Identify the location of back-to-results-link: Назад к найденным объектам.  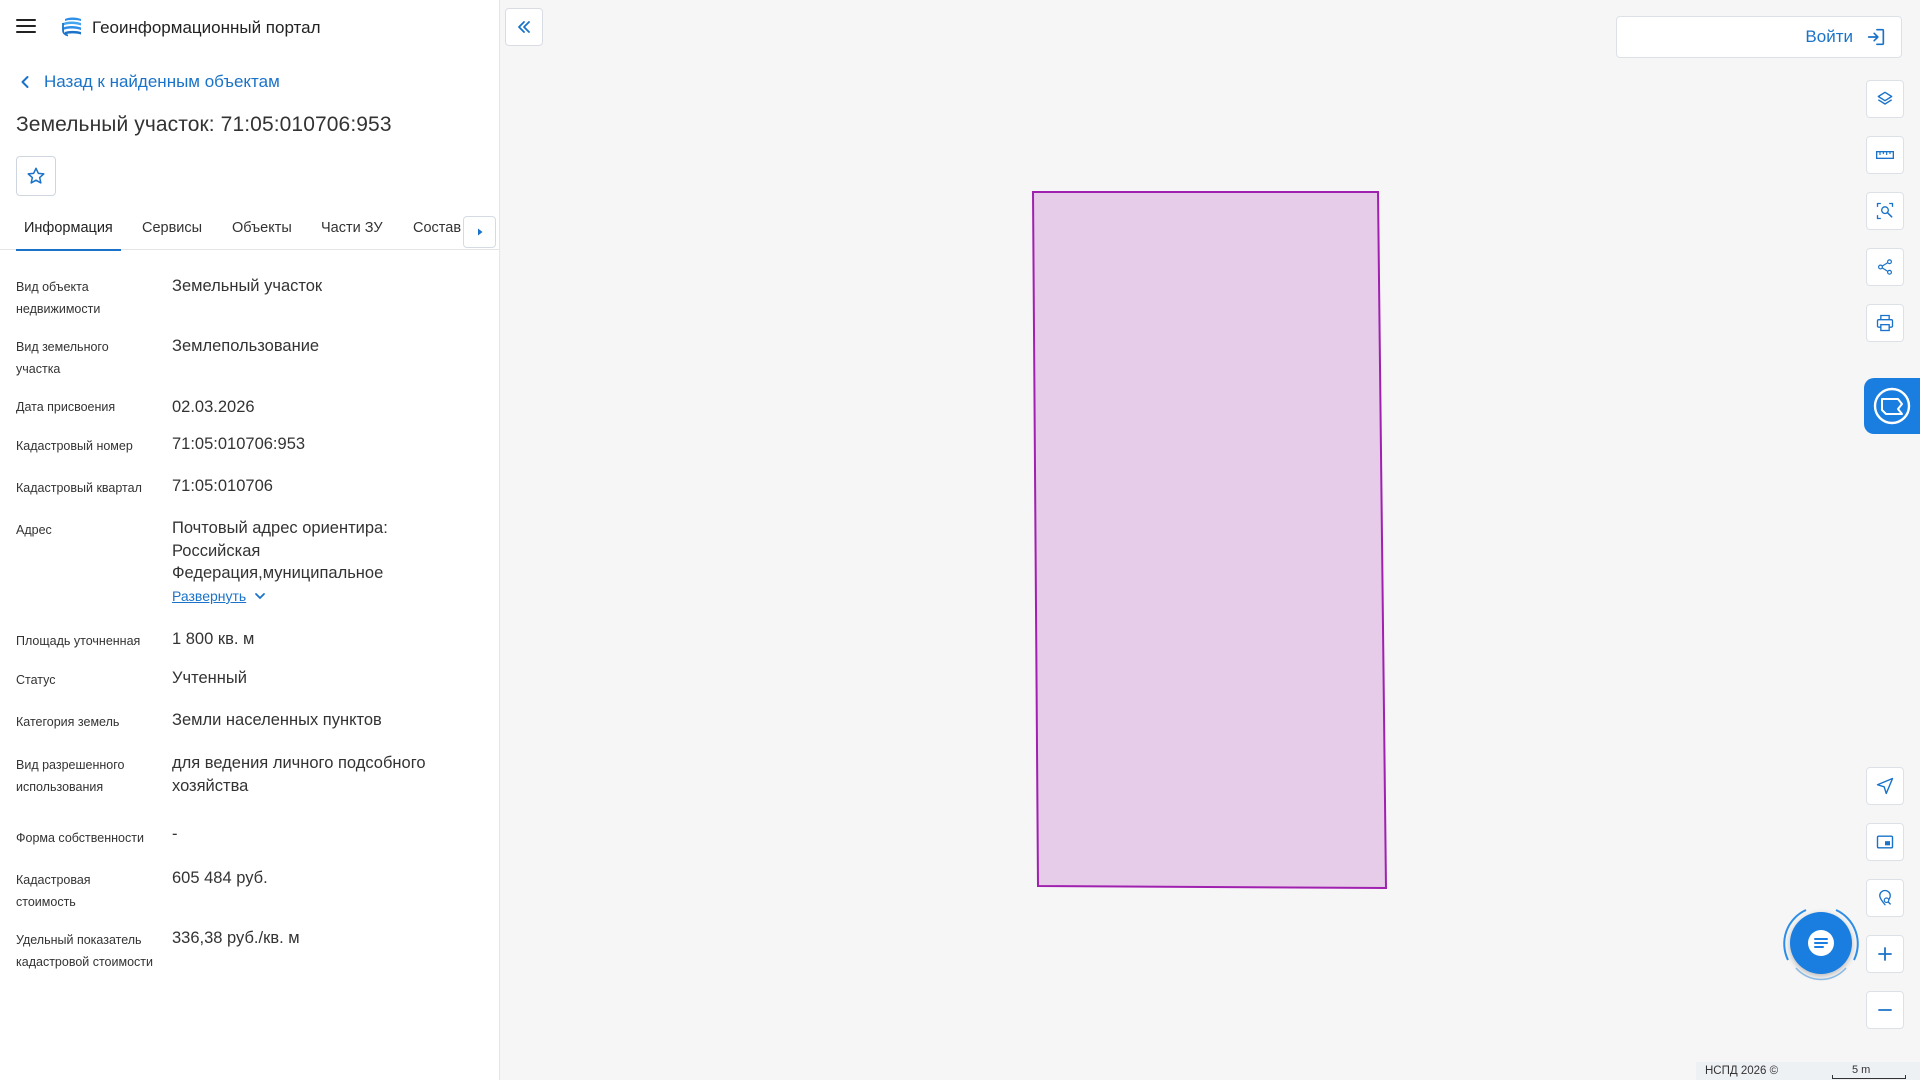
(150, 82).